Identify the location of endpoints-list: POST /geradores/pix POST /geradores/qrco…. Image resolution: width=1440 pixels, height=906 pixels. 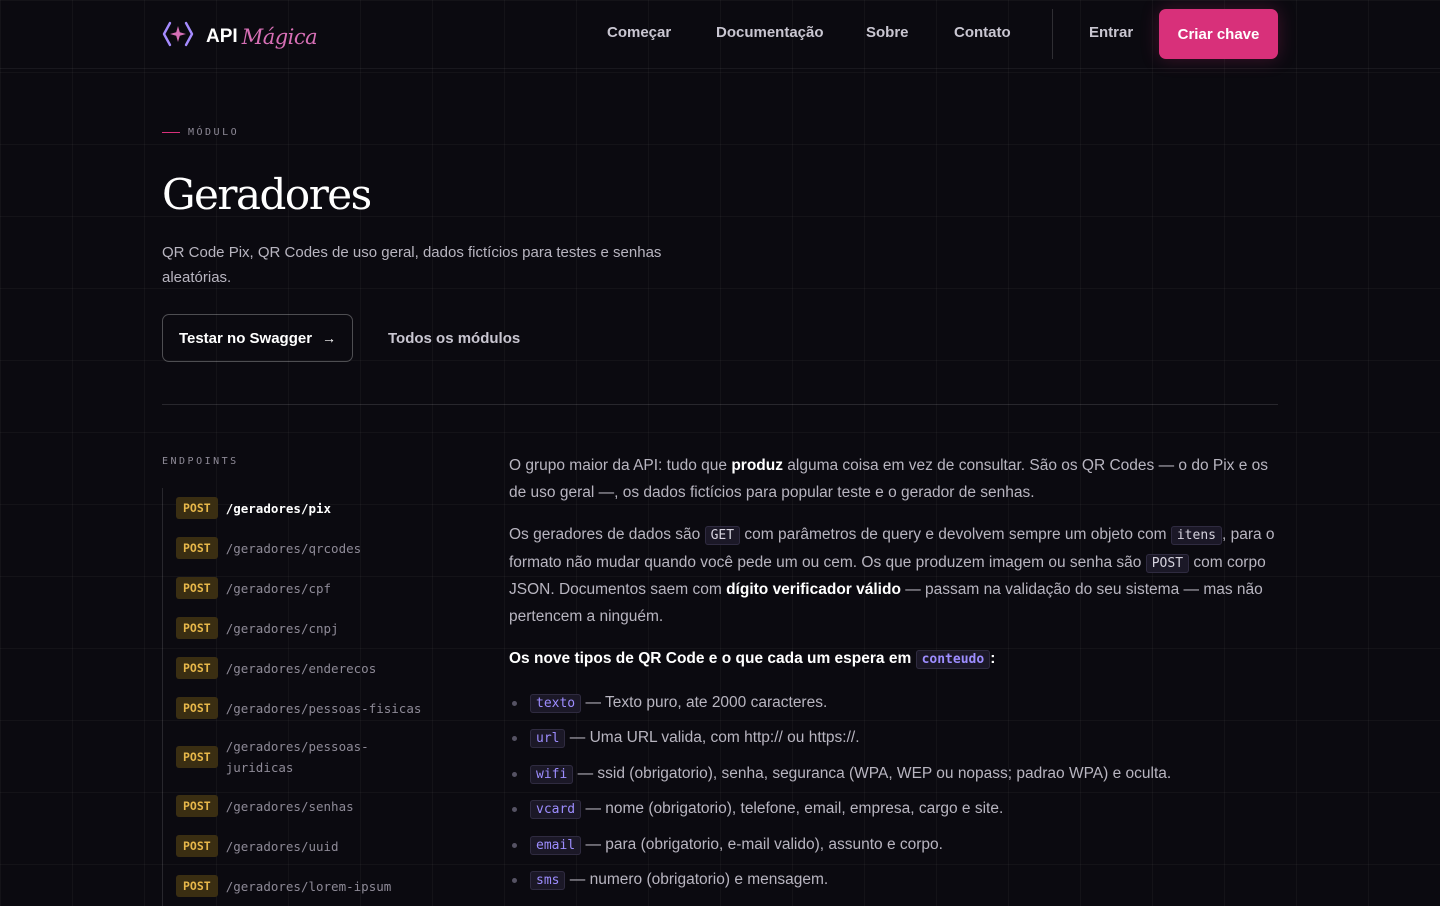
(312, 697).